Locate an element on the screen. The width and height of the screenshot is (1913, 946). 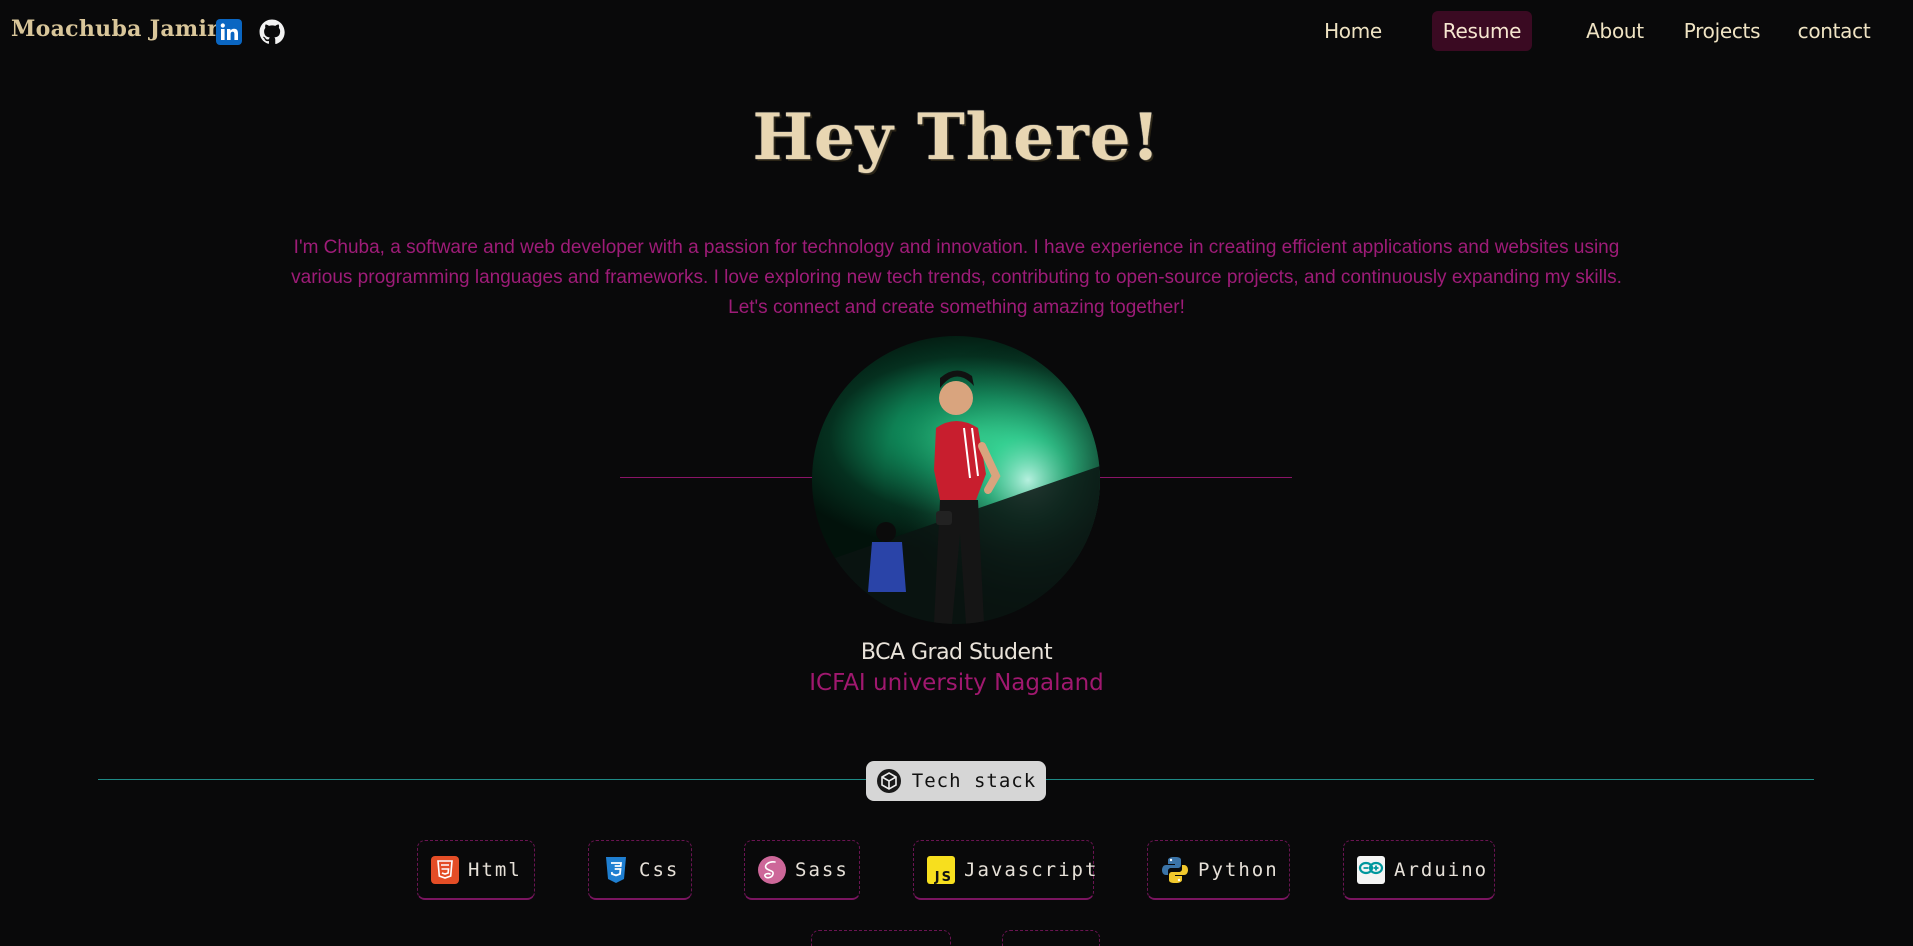
css3-icon is located at coordinates (616, 869).